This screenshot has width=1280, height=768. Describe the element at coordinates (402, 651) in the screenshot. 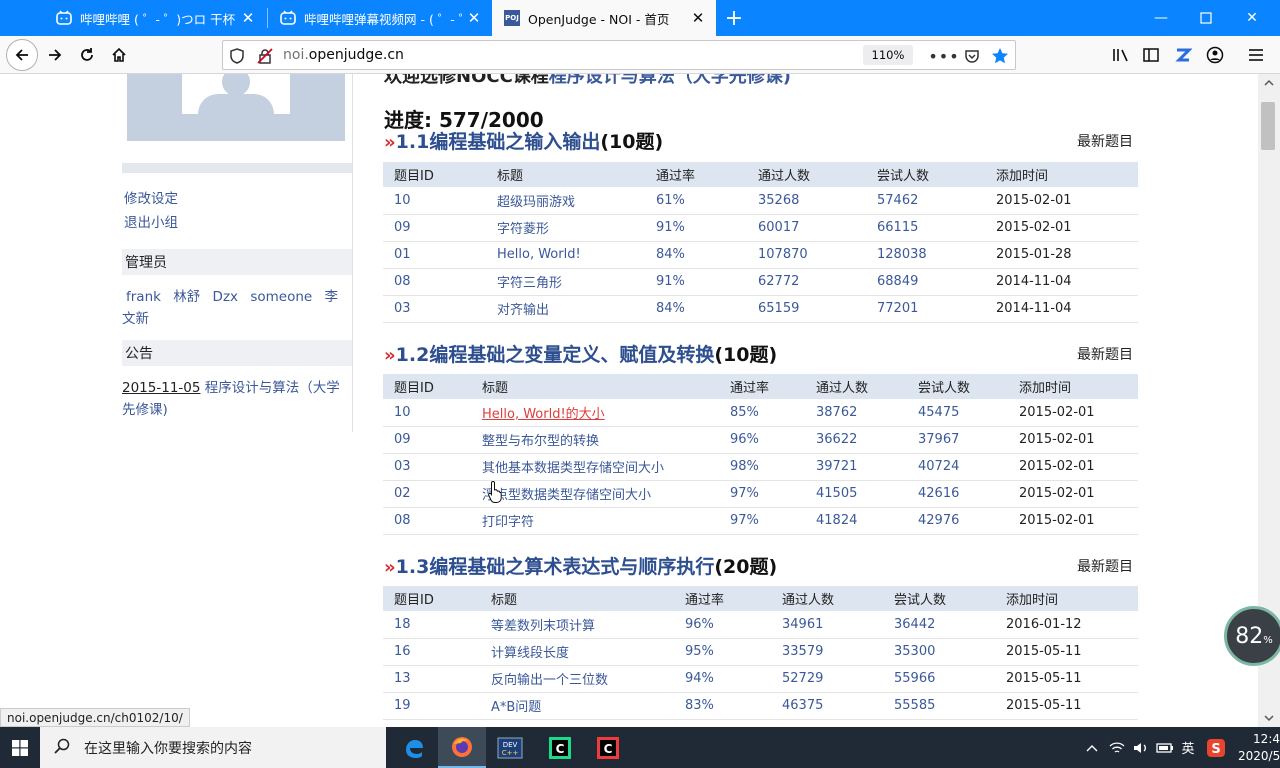

I see `problem-id-link: 16` at that location.